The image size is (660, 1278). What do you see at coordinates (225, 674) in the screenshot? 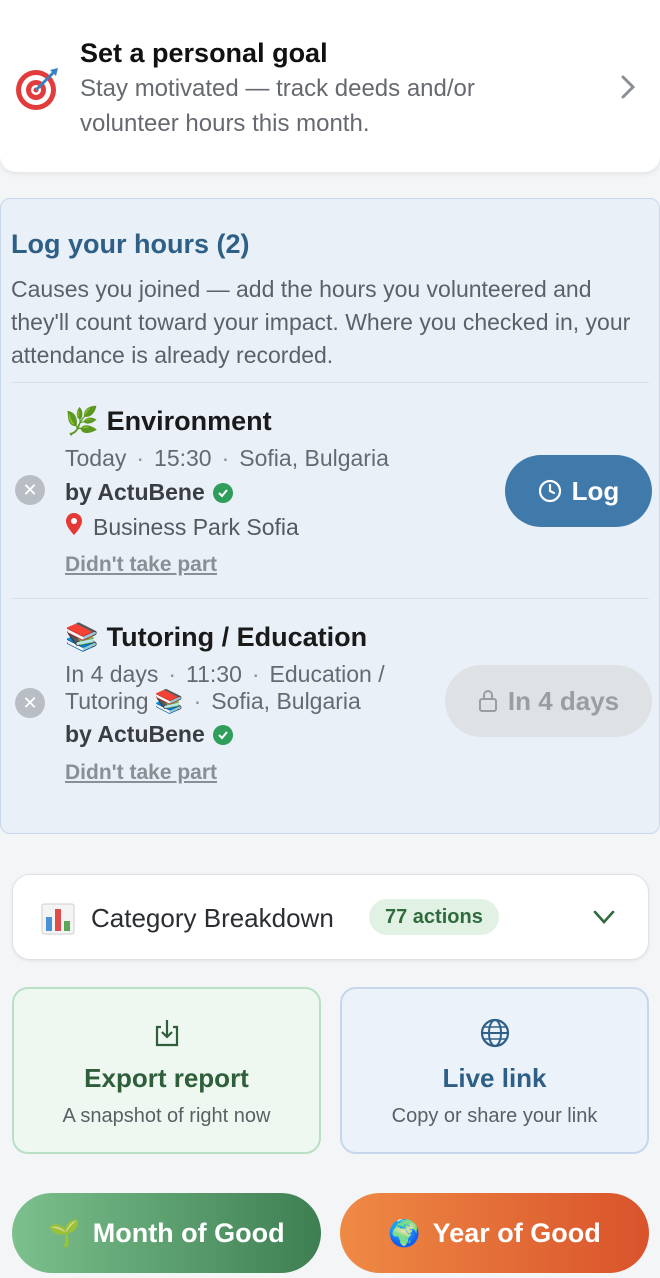
I see `event-schedule: In 4 days · 11:30 · Education /` at bounding box center [225, 674].